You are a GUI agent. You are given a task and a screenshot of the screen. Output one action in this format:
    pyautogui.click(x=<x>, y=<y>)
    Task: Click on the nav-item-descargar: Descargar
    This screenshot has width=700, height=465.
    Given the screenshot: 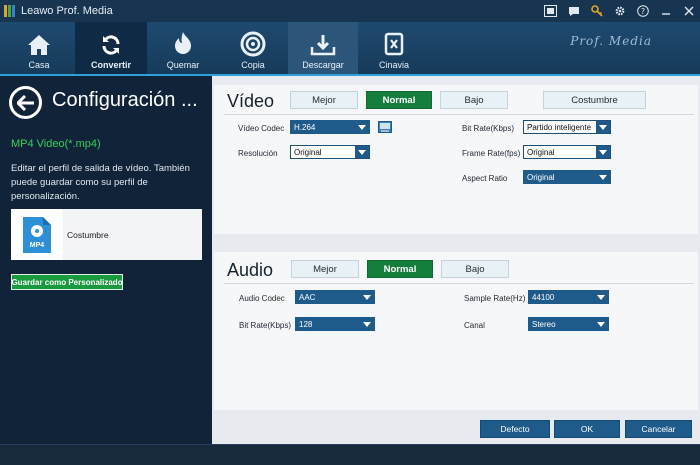 What is the action you would take?
    pyautogui.click(x=323, y=48)
    